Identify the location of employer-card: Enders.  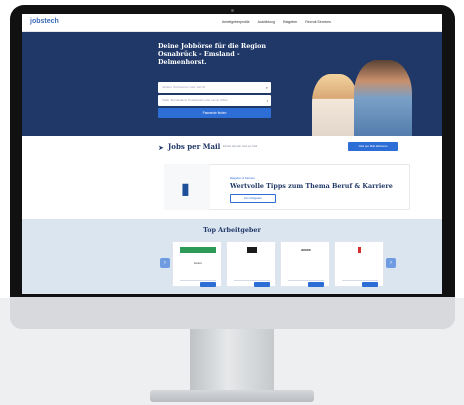
(197, 264).